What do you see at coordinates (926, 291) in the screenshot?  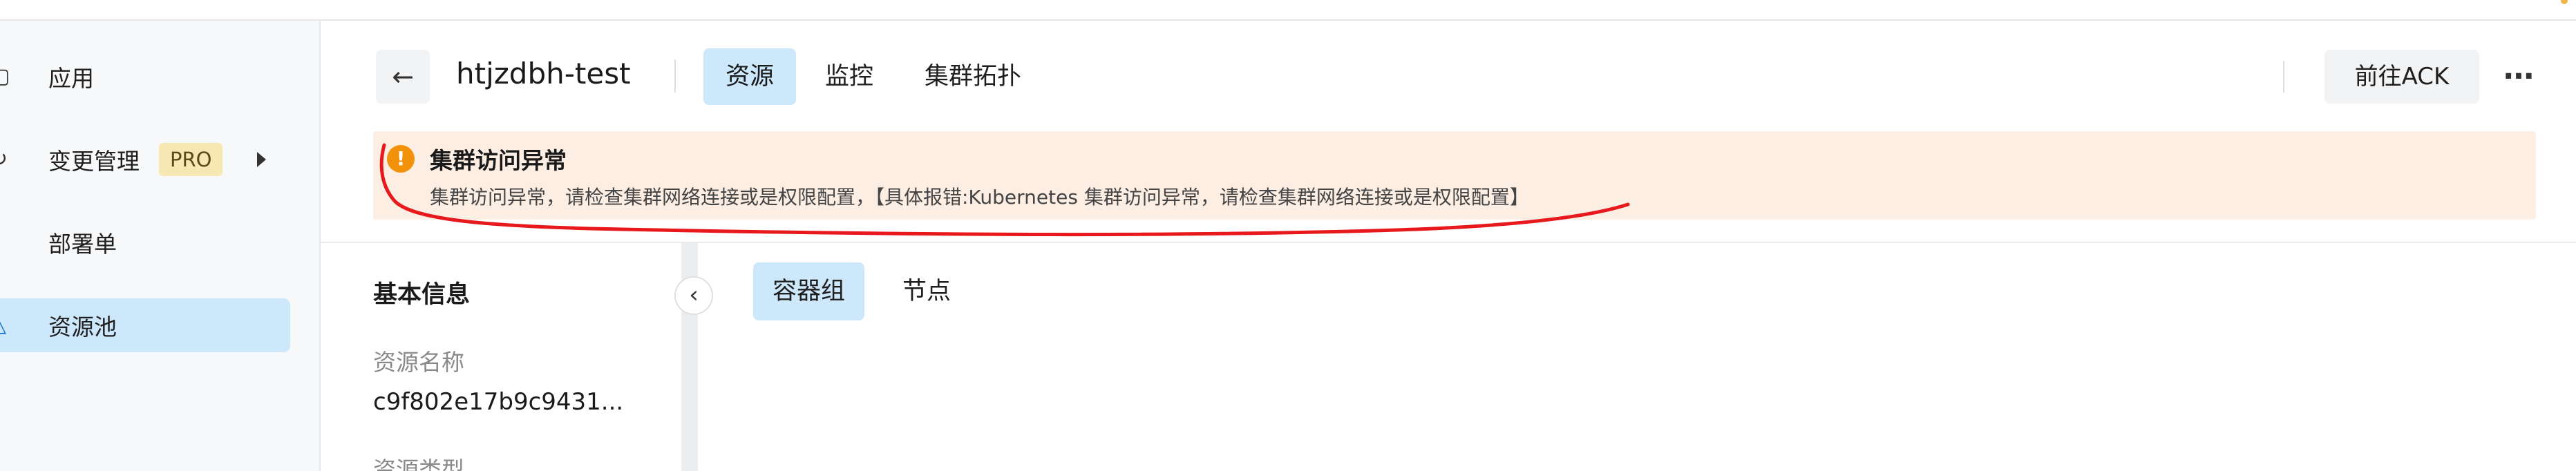 I see `tab-nodes: 节点` at bounding box center [926, 291].